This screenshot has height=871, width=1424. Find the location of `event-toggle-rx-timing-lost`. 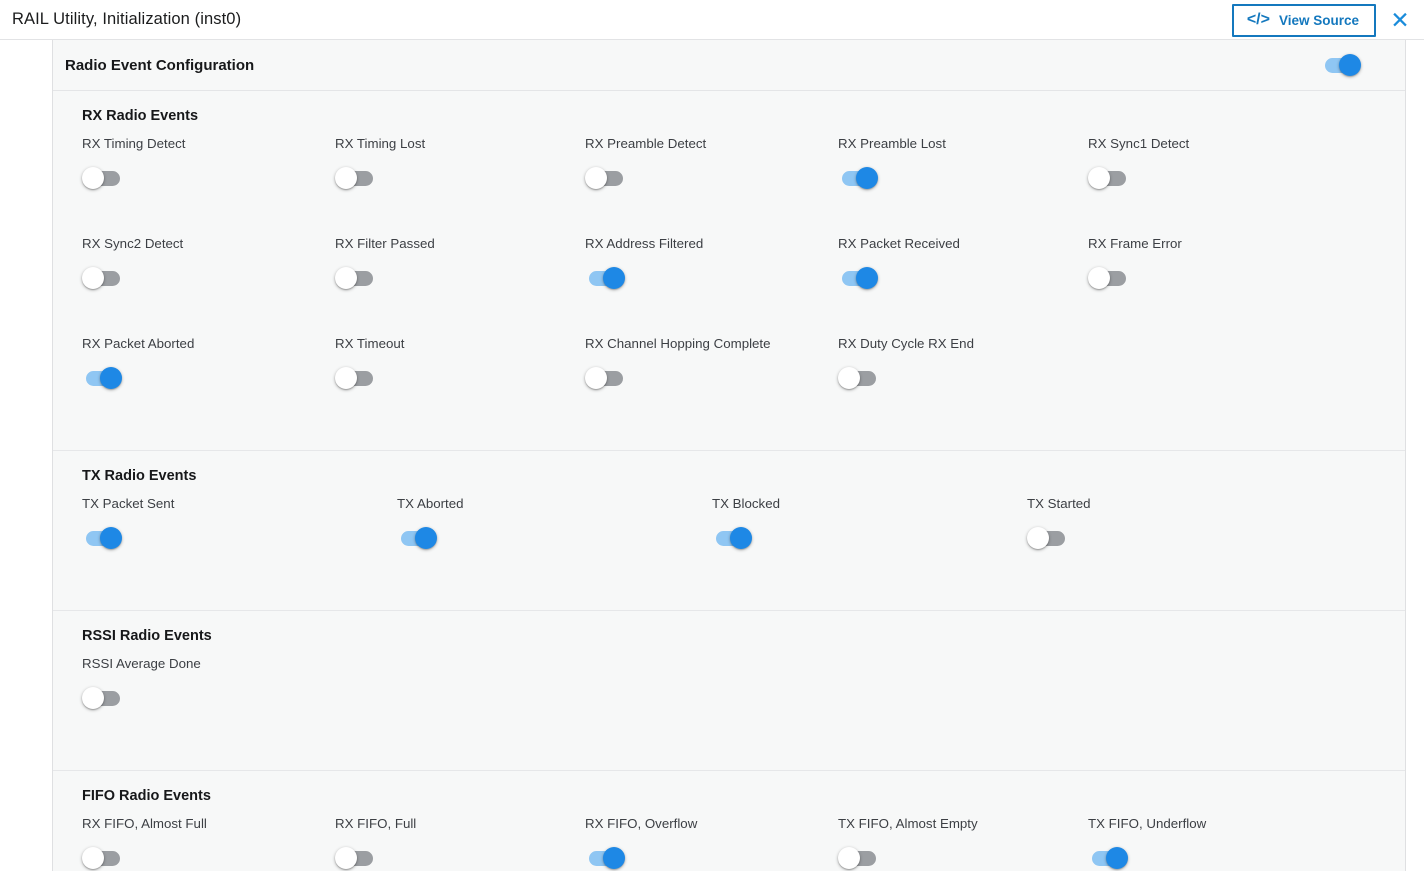

event-toggle-rx-timing-lost is located at coordinates (355, 178).